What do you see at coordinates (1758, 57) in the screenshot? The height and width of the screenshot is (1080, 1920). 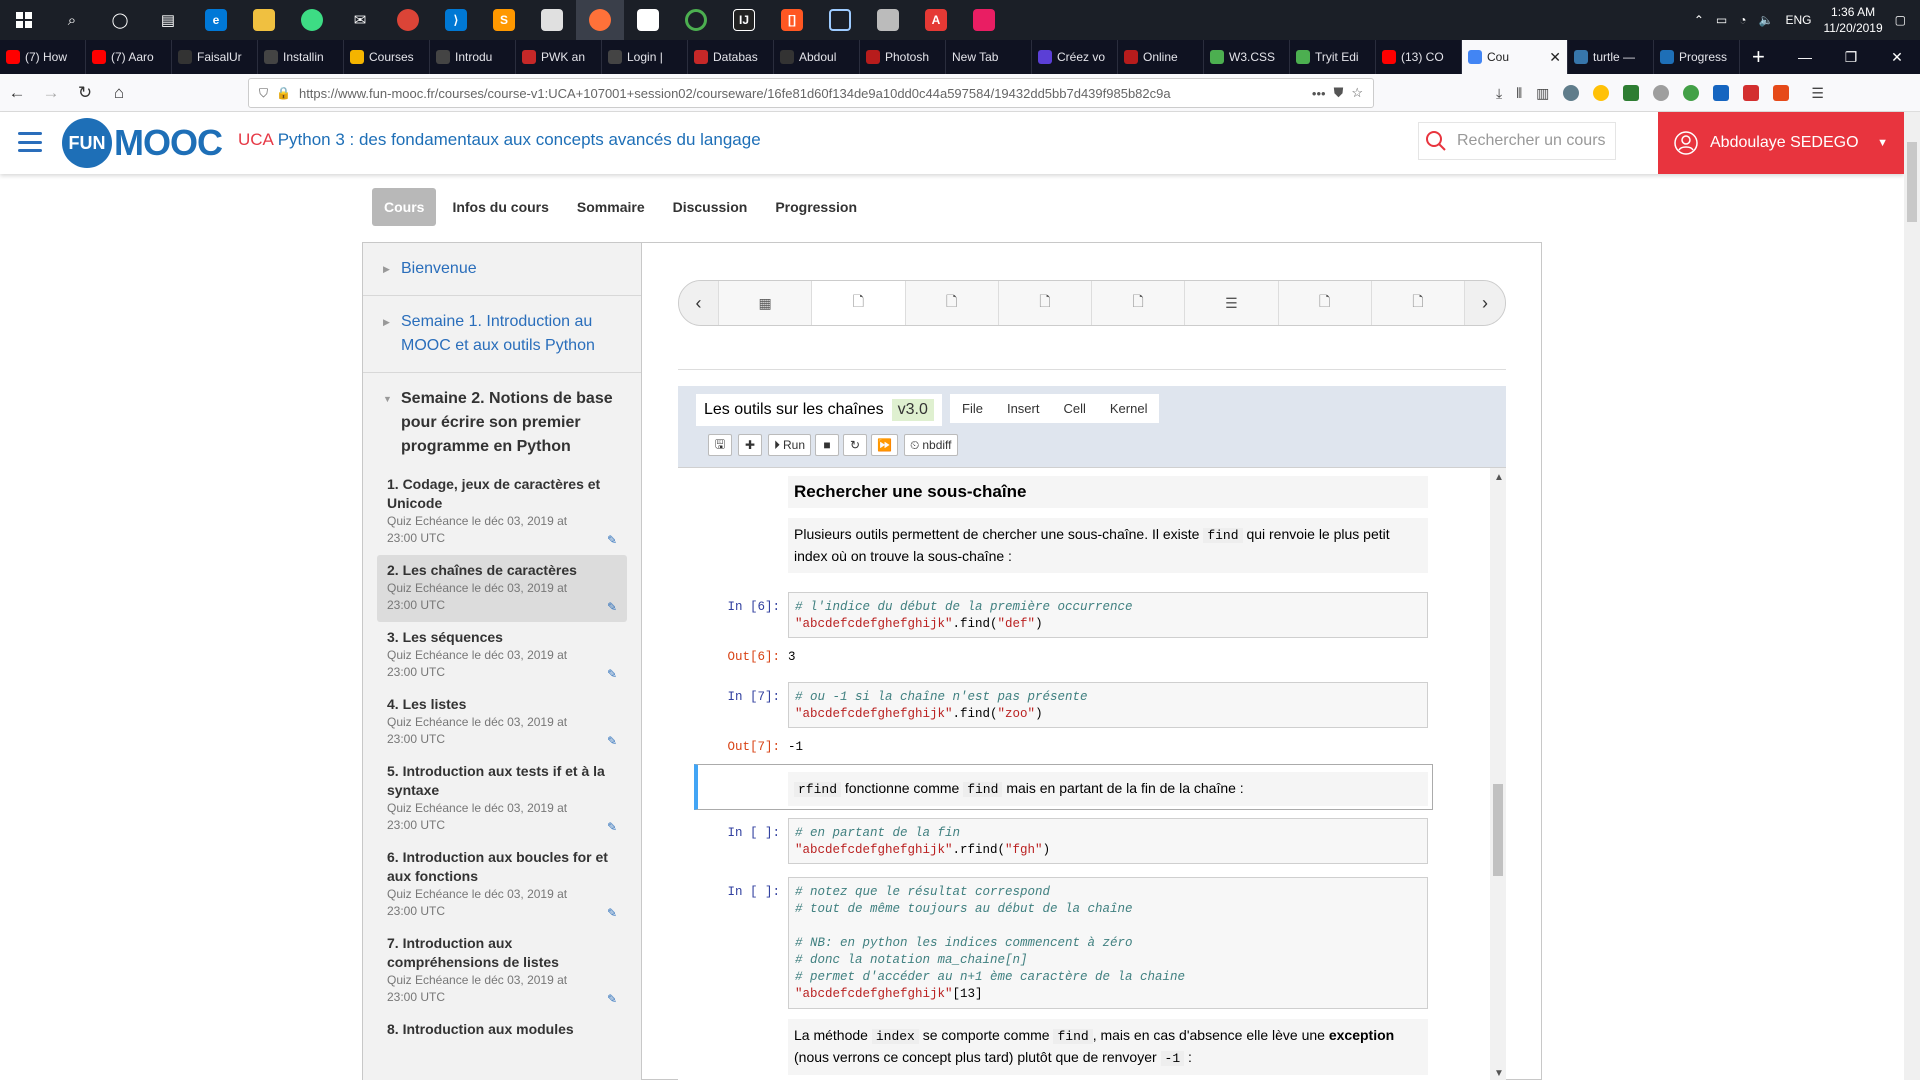 I see `new-tab-button: +` at bounding box center [1758, 57].